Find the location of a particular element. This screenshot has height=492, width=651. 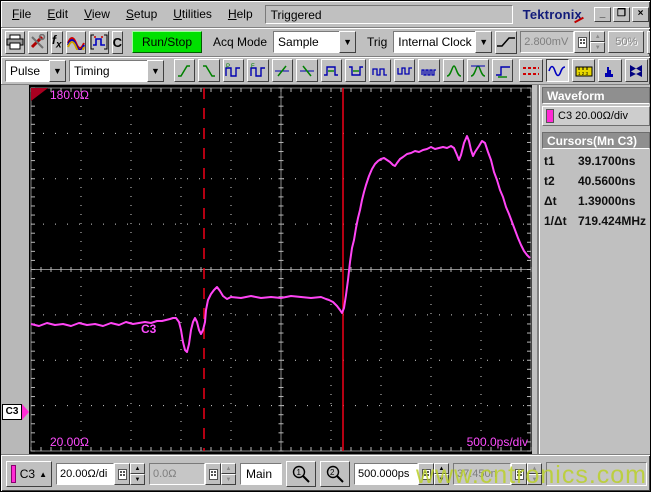

c-icon: C is located at coordinates (117, 42).